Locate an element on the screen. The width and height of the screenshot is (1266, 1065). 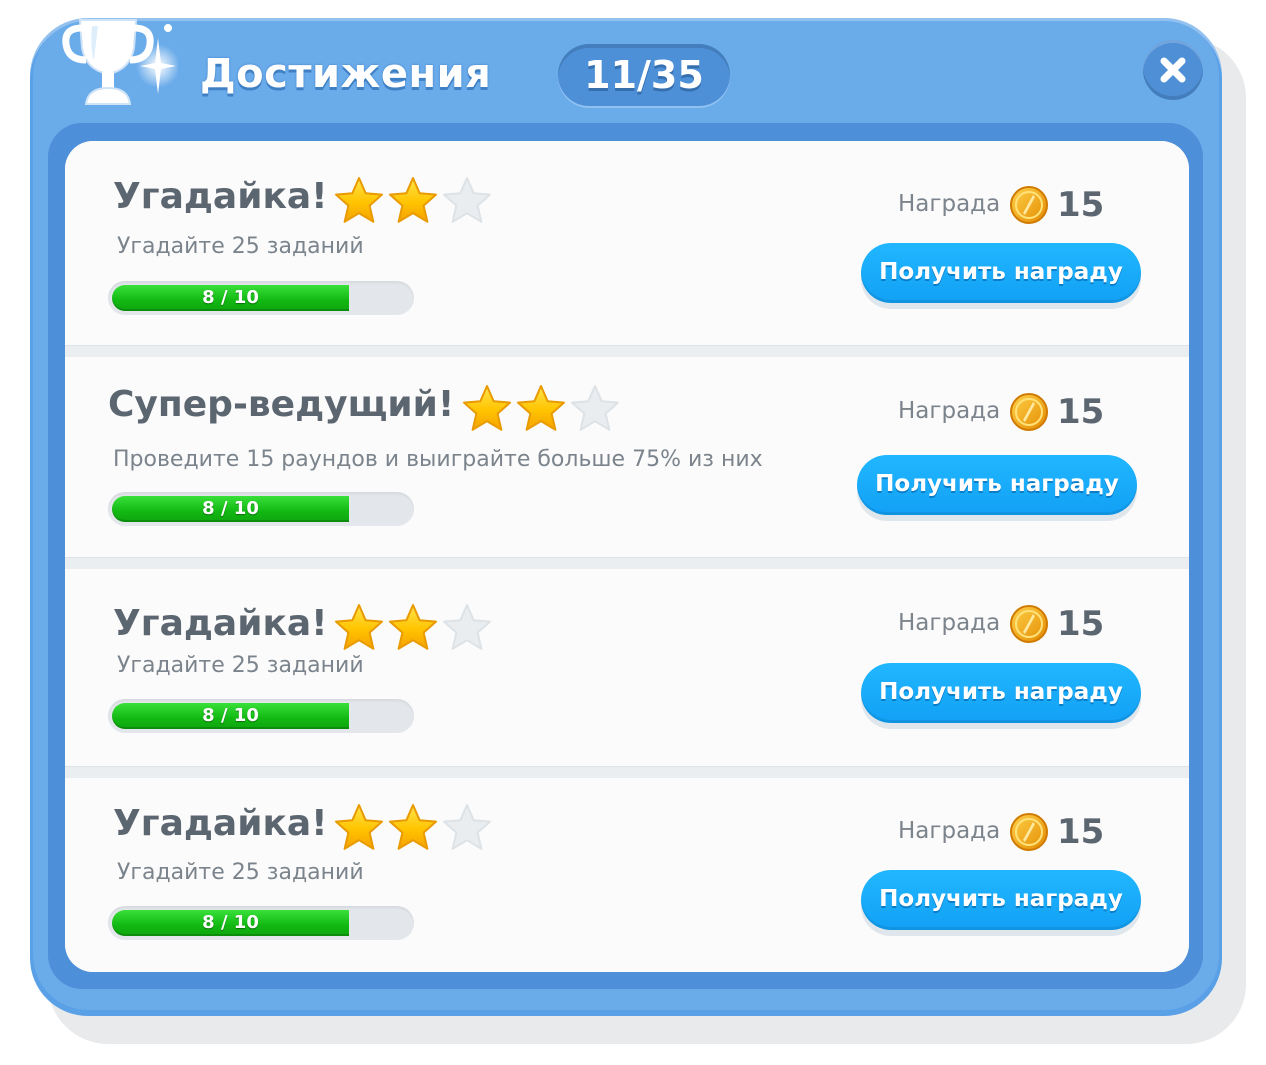
close-x-icon is located at coordinates (1173, 70).